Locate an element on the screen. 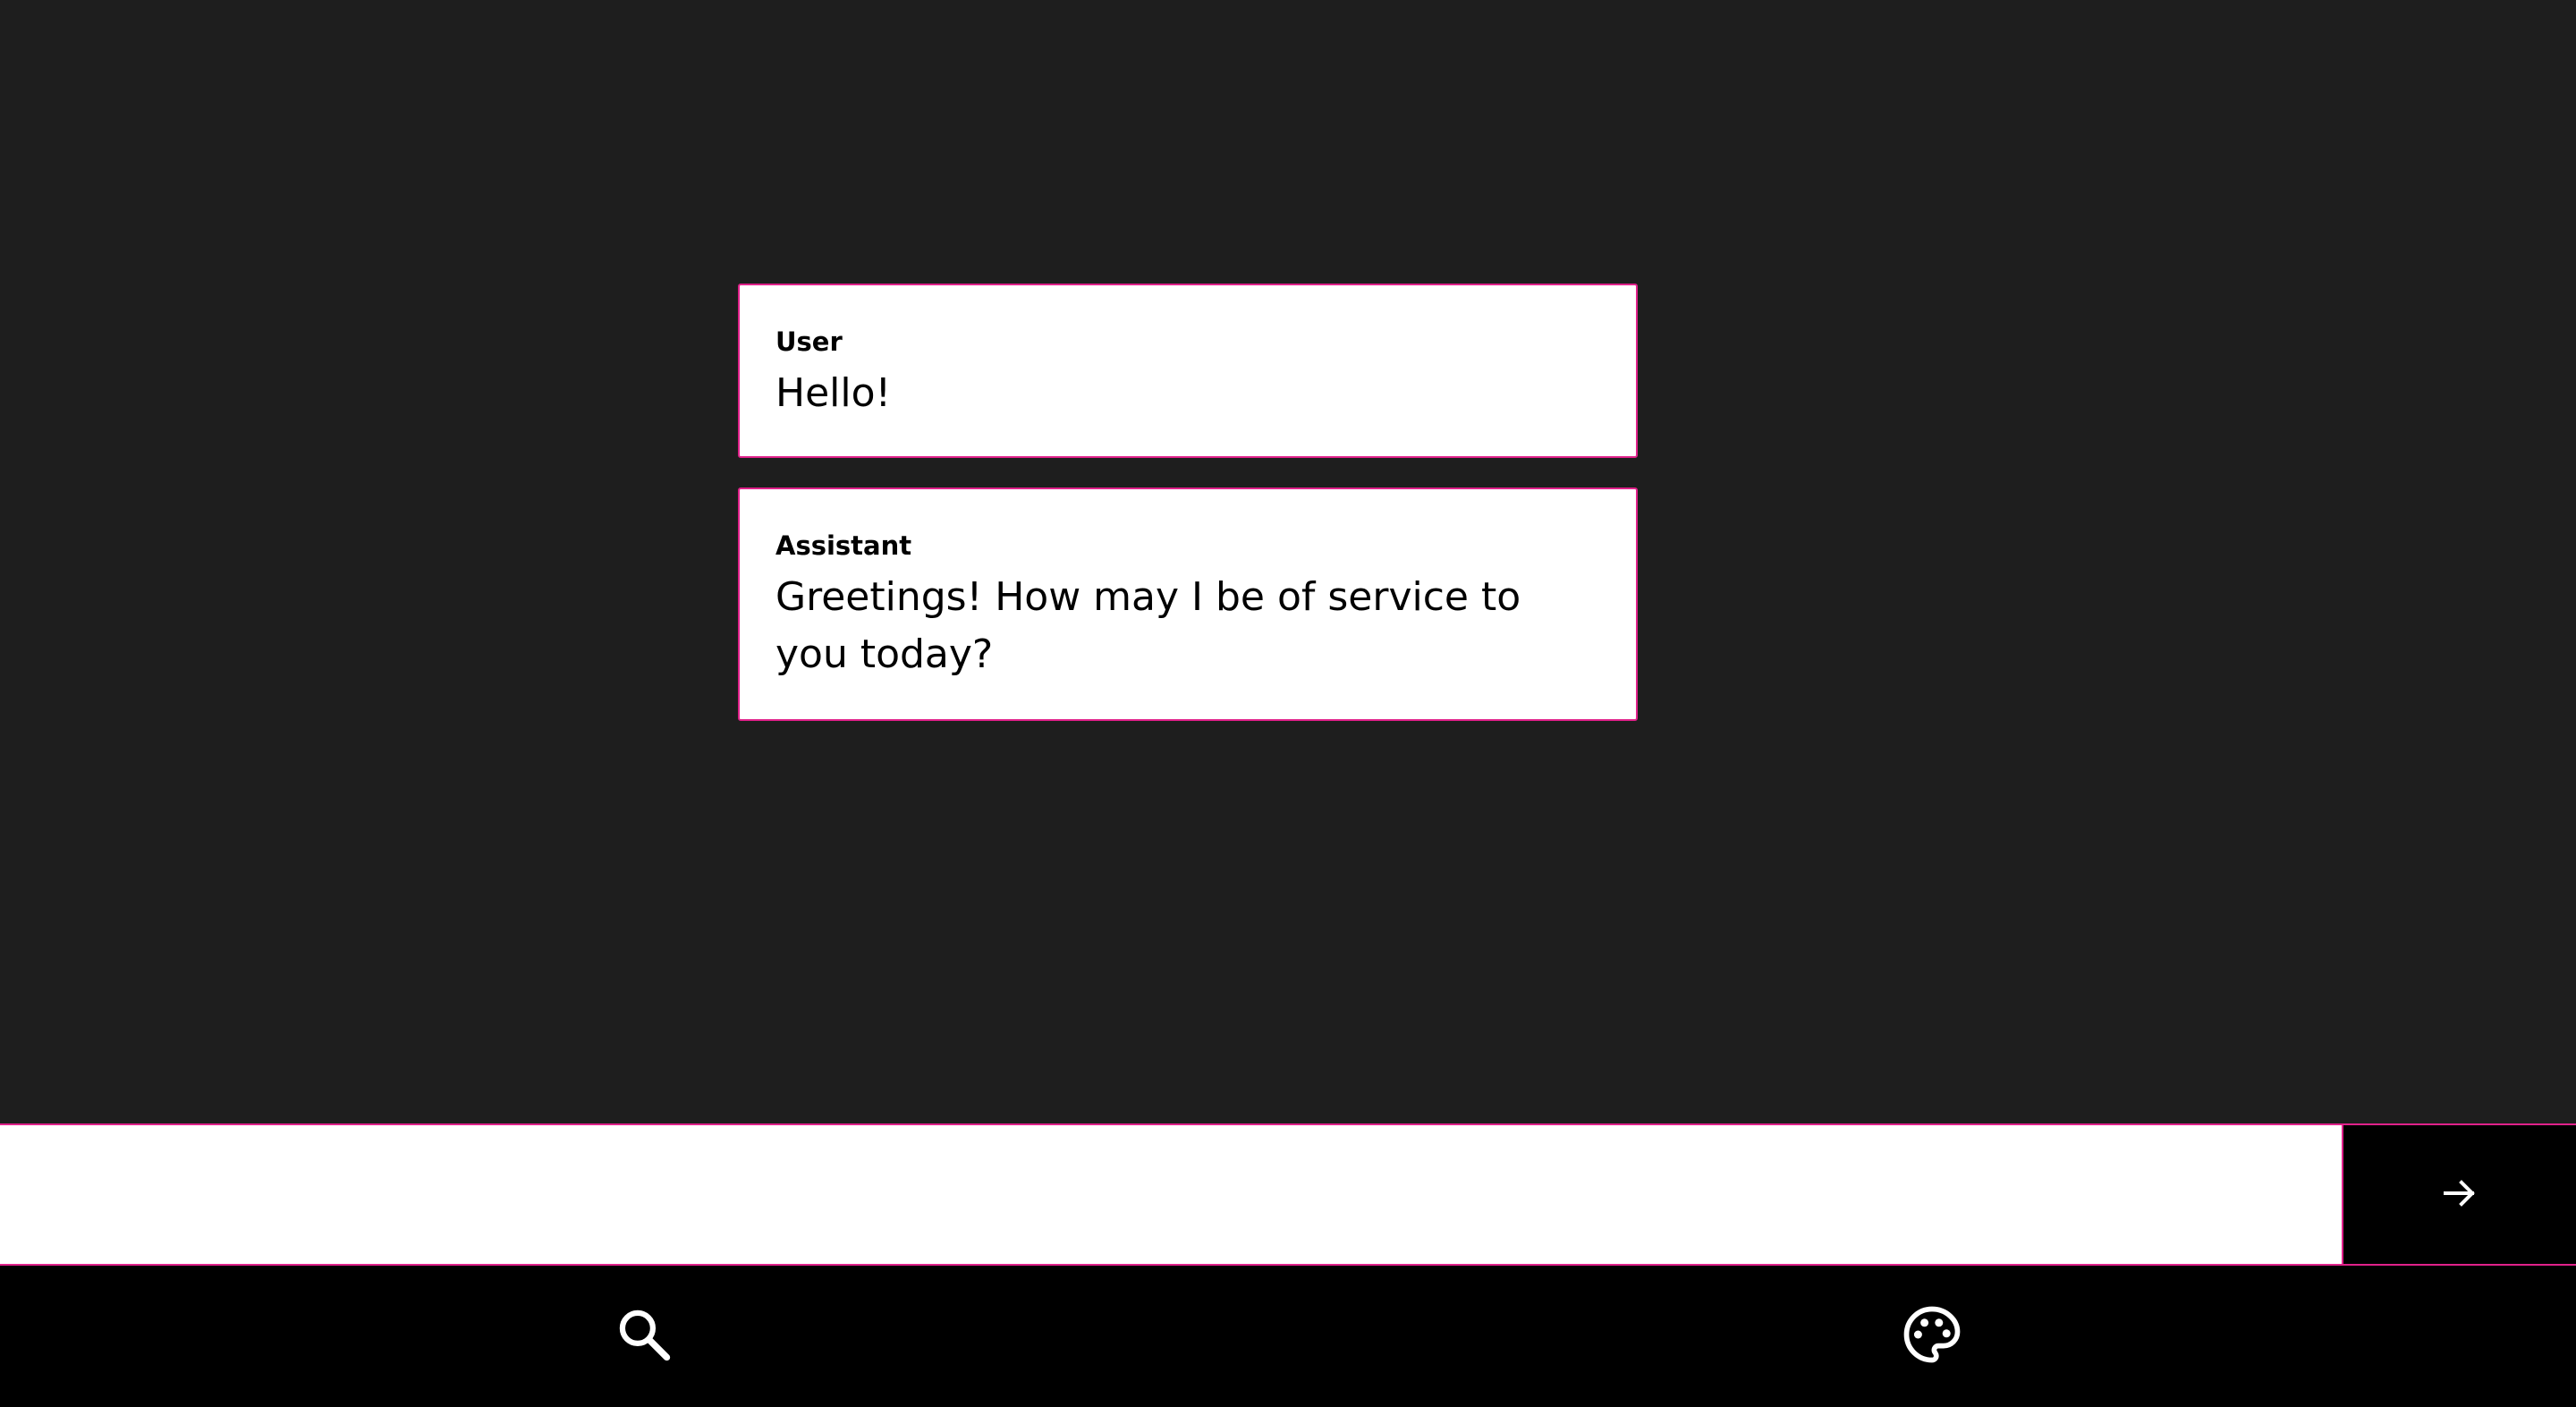 This screenshot has height=1407, width=2576. message-role-label: User is located at coordinates (809, 341).